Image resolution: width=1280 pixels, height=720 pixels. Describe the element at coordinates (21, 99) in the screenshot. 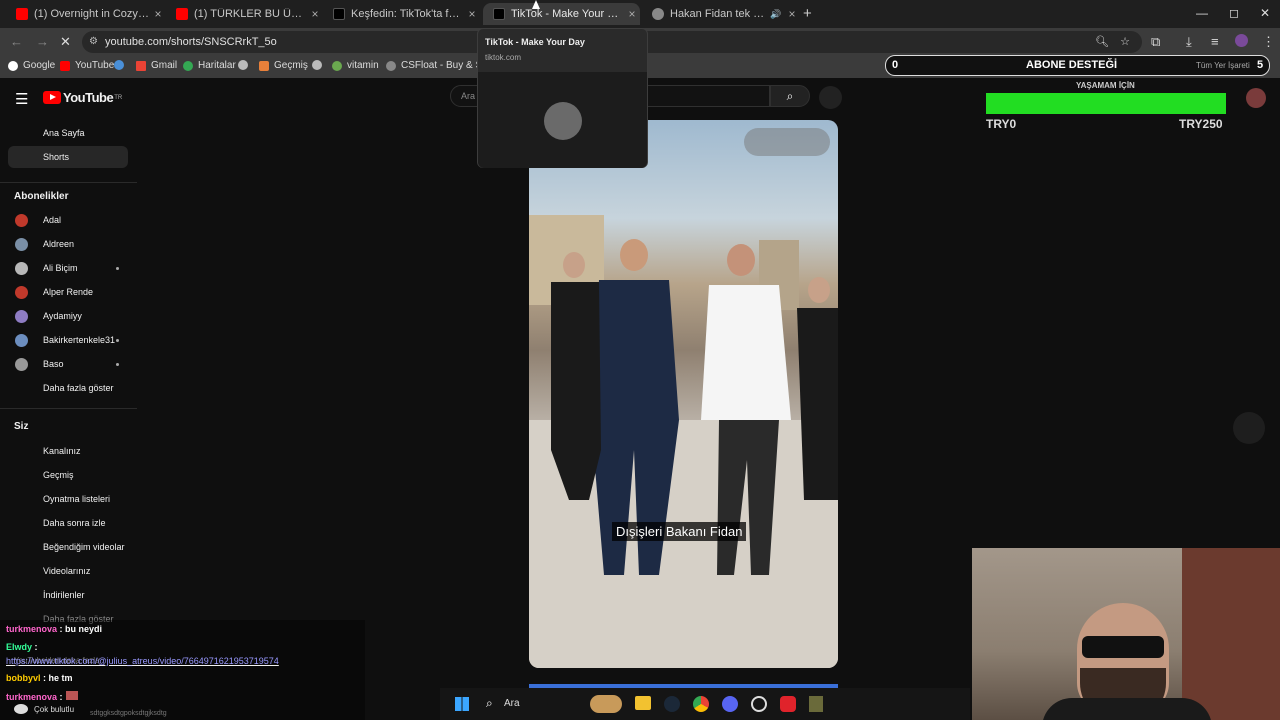

I see `hamburger-menu-icon: ☰` at that location.